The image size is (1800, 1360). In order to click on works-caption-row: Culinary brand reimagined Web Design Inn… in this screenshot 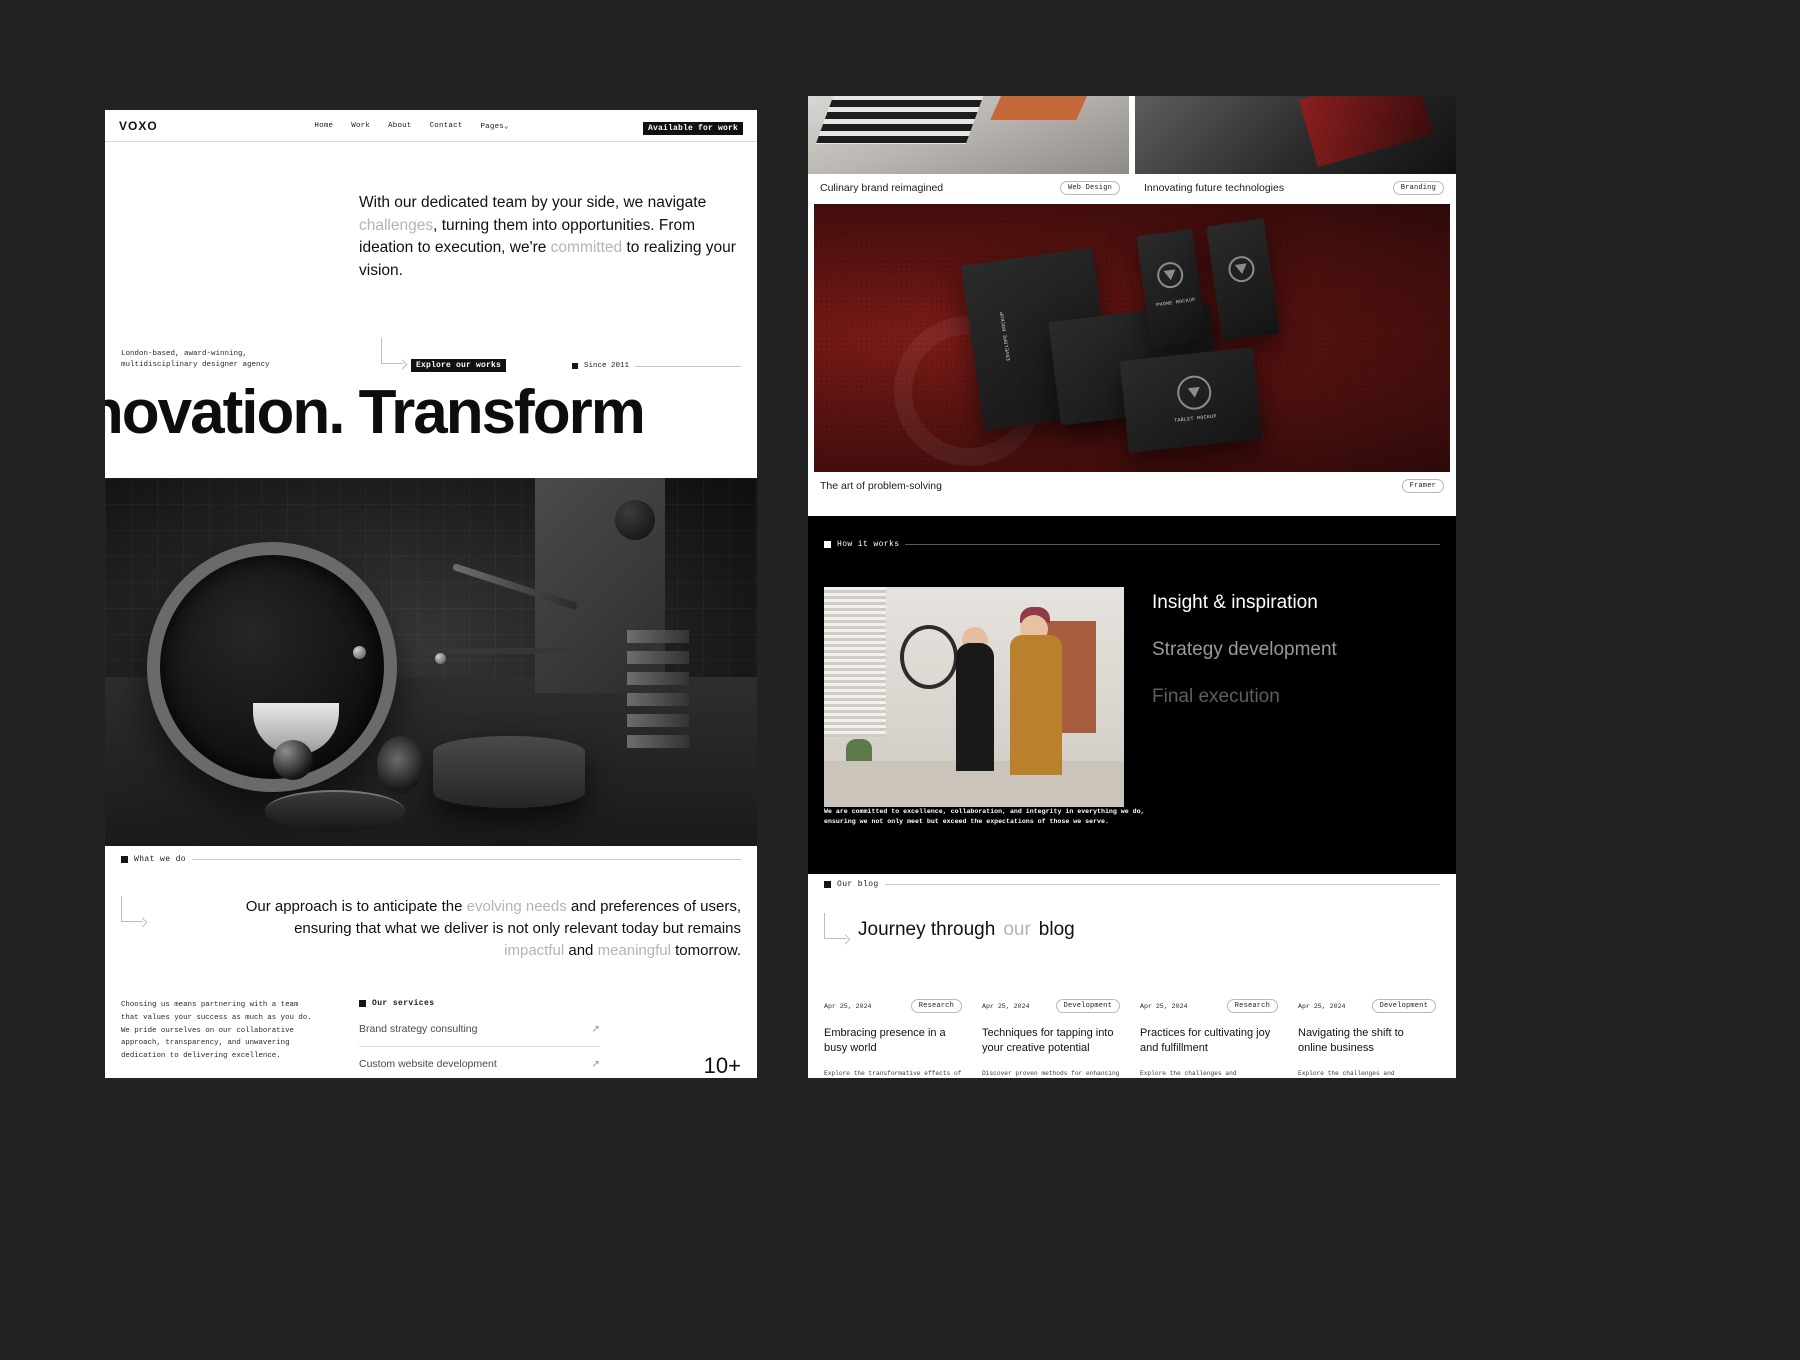, I will do `click(1132, 188)`.